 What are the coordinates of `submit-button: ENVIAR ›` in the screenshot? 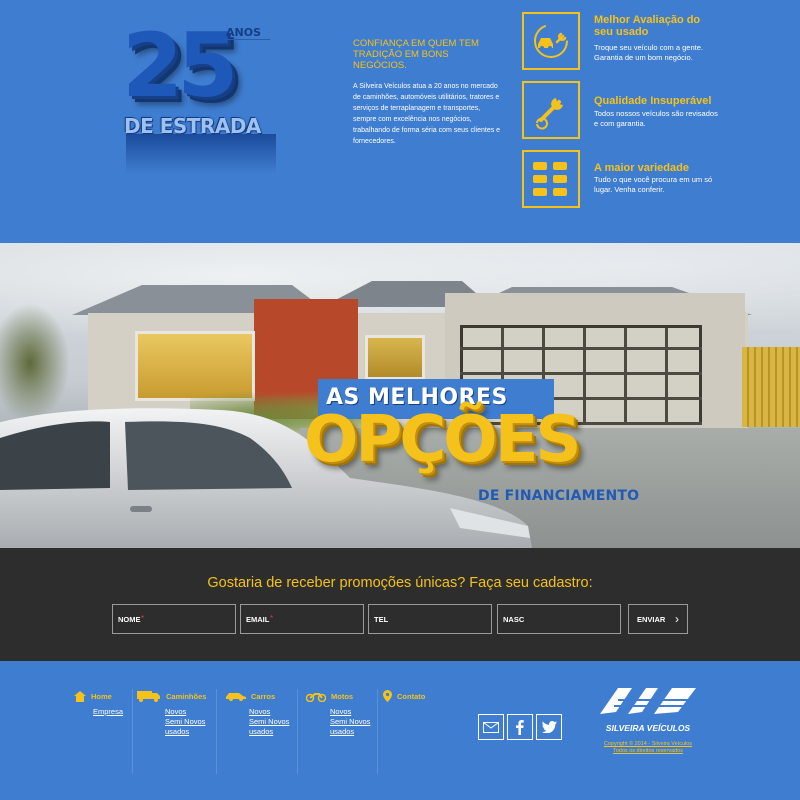 It's located at (658, 619).